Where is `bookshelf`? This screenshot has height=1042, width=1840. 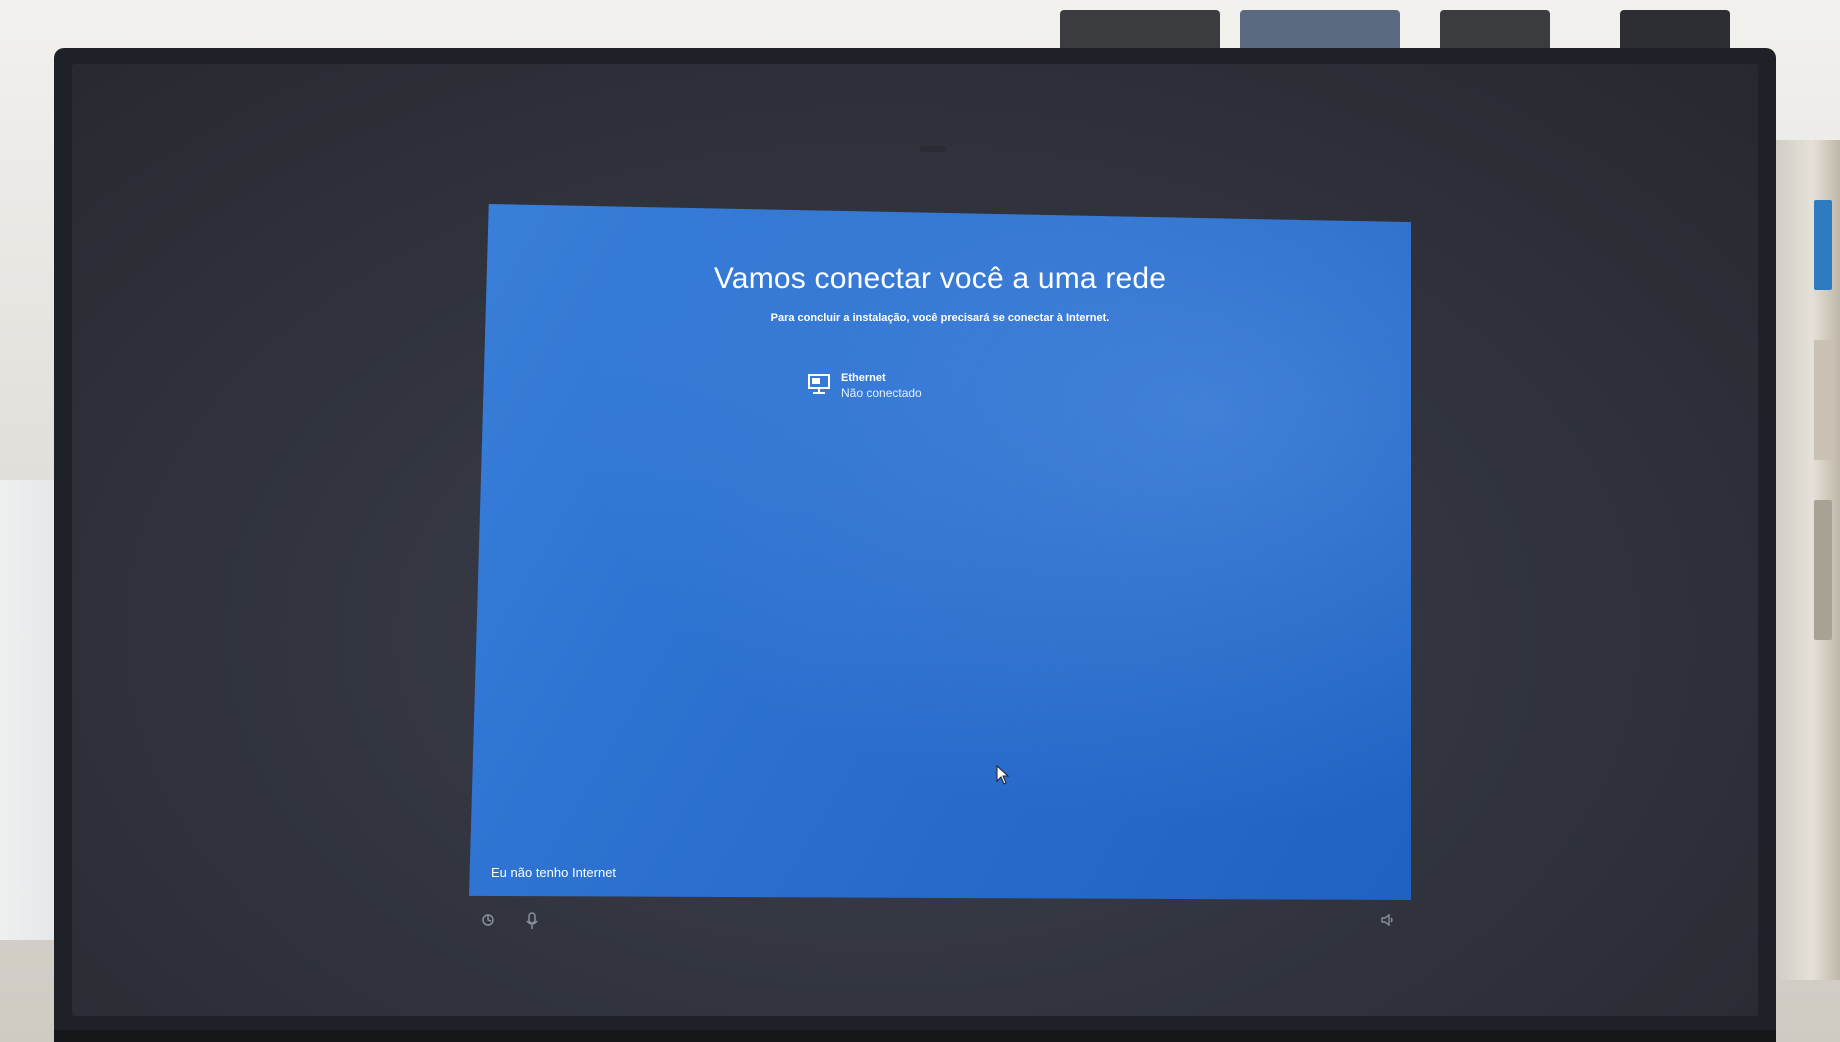 bookshelf is located at coordinates (1805, 560).